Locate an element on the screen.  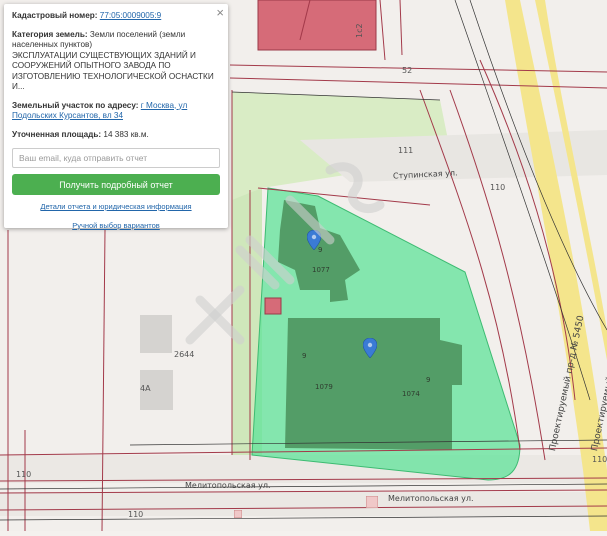
report-details-link: Детали отчета и юридическая информация is located at coordinates (116, 207).